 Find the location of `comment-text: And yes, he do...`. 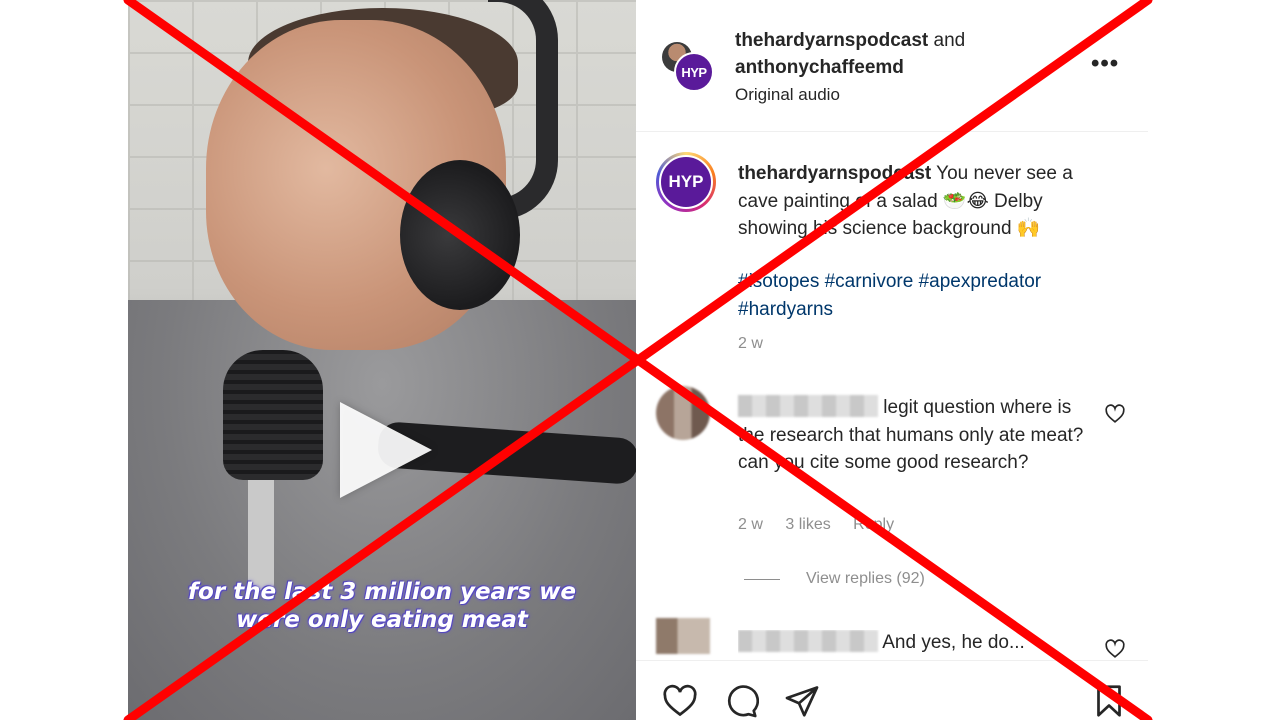

comment-text: And yes, he do... is located at coordinates (953, 642).